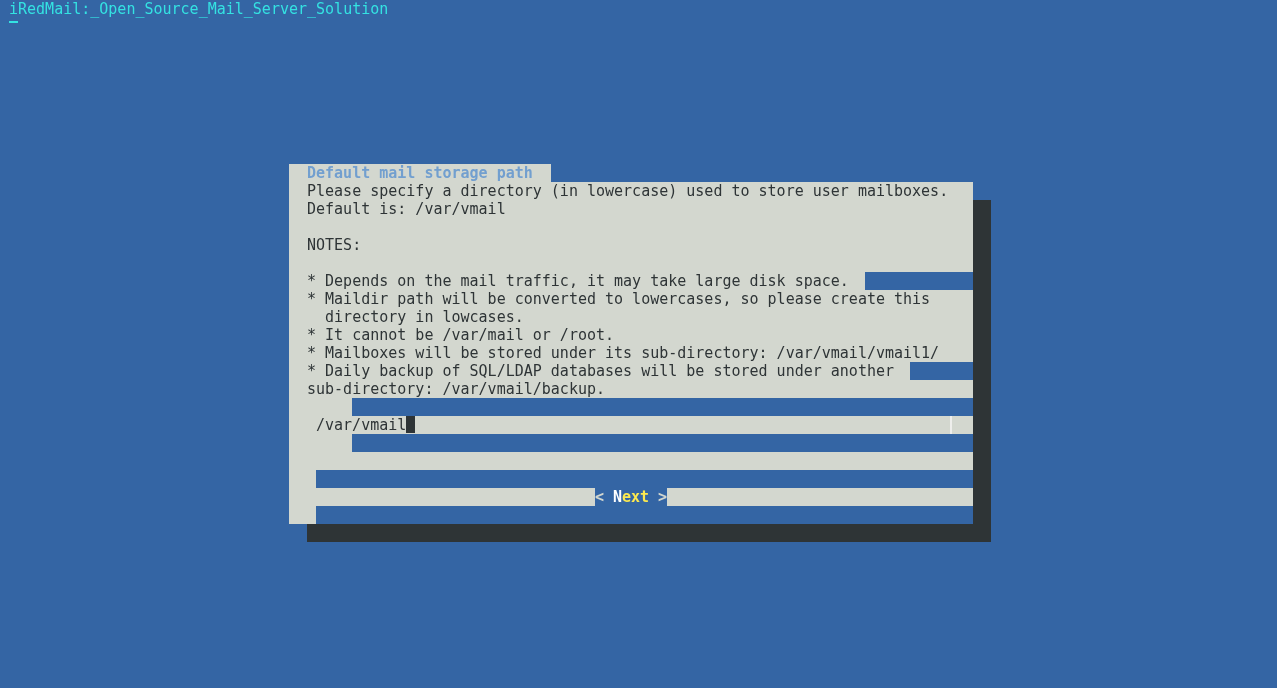 This screenshot has height=688, width=1277. Describe the element at coordinates (623, 353) in the screenshot. I see `note-text: * Mailboxes will be stored under its sub-directory: /var/vmail/vmail1/` at that location.